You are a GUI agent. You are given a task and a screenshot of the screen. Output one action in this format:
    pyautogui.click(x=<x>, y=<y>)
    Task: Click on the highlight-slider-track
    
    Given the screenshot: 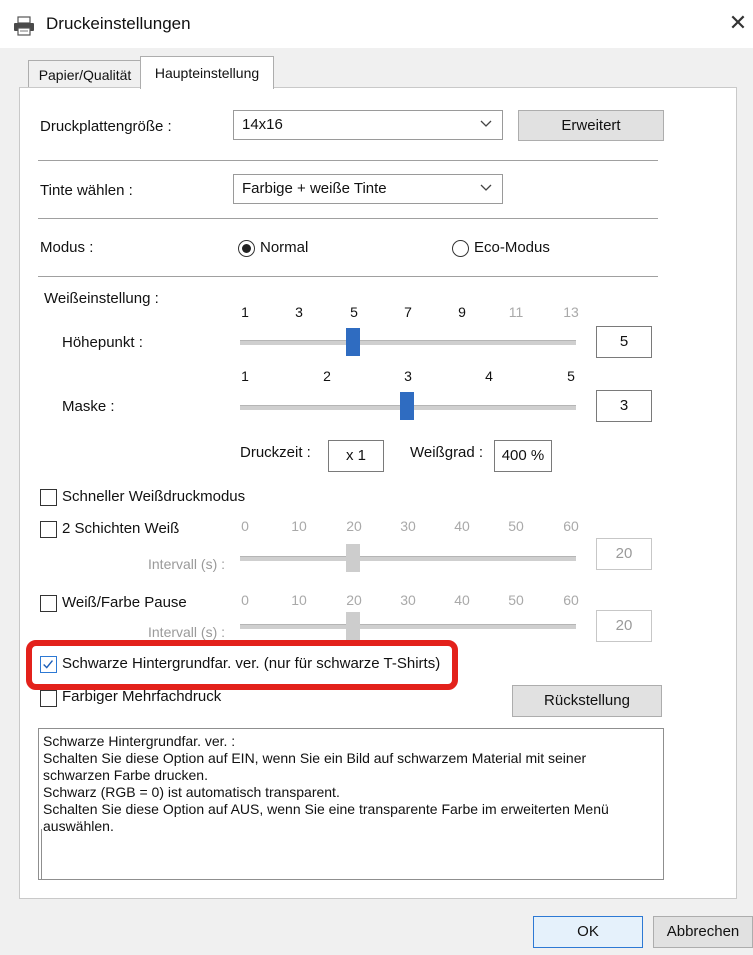 What is the action you would take?
    pyautogui.click(x=408, y=342)
    